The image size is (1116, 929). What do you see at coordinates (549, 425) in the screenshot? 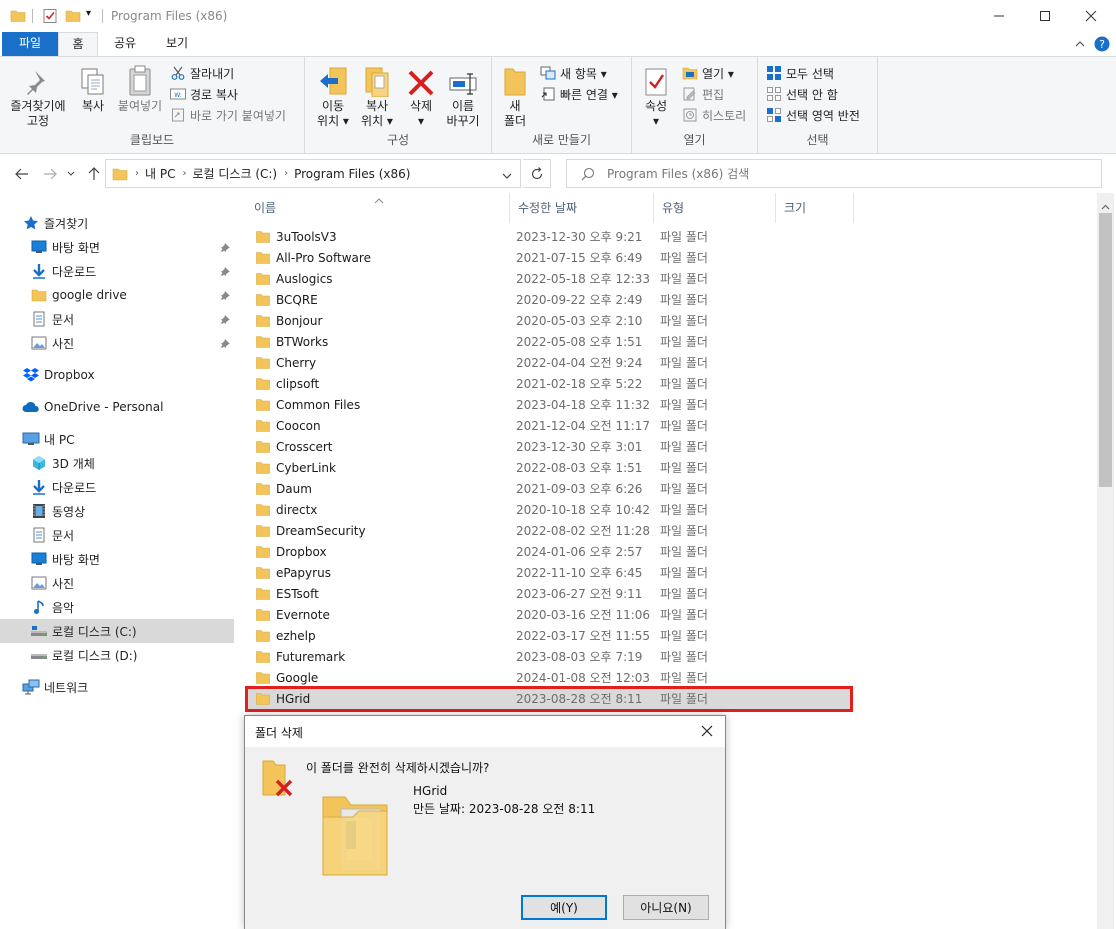
I see `file-row: Coocon 2021-12-04 오전 11:17 파일 폴더` at bounding box center [549, 425].